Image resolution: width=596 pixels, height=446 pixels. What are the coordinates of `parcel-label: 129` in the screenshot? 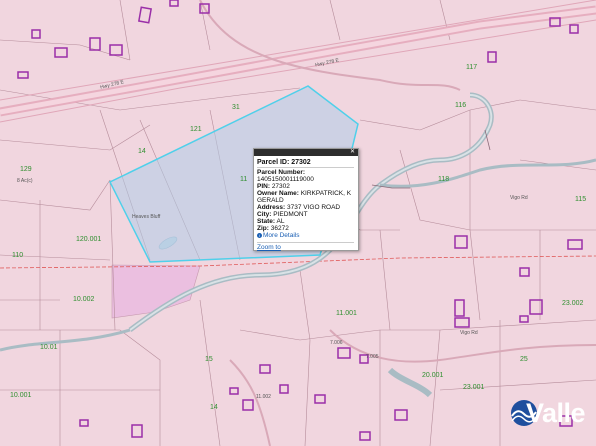 It's located at (26, 169).